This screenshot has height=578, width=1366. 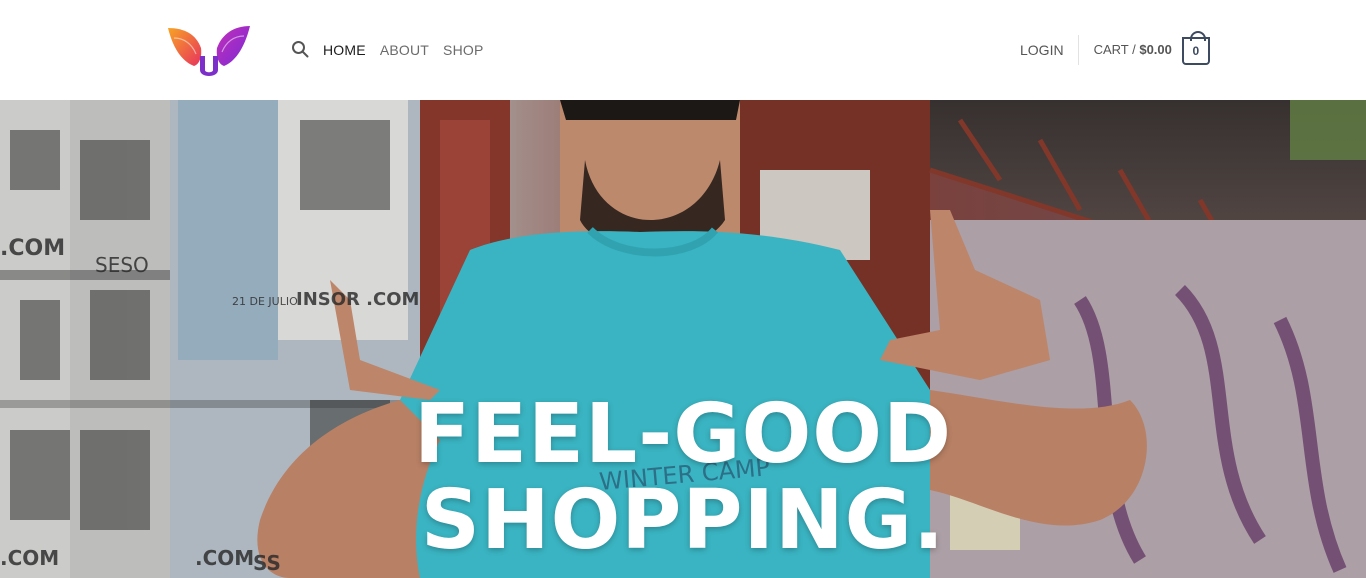 I want to click on nav-divider, so click(x=1078, y=50).